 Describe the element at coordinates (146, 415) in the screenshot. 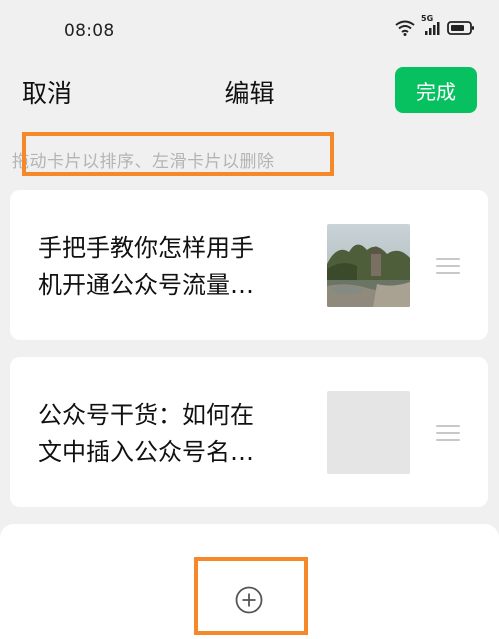

I see `article-title-line: 公众号干货：如何在` at that location.